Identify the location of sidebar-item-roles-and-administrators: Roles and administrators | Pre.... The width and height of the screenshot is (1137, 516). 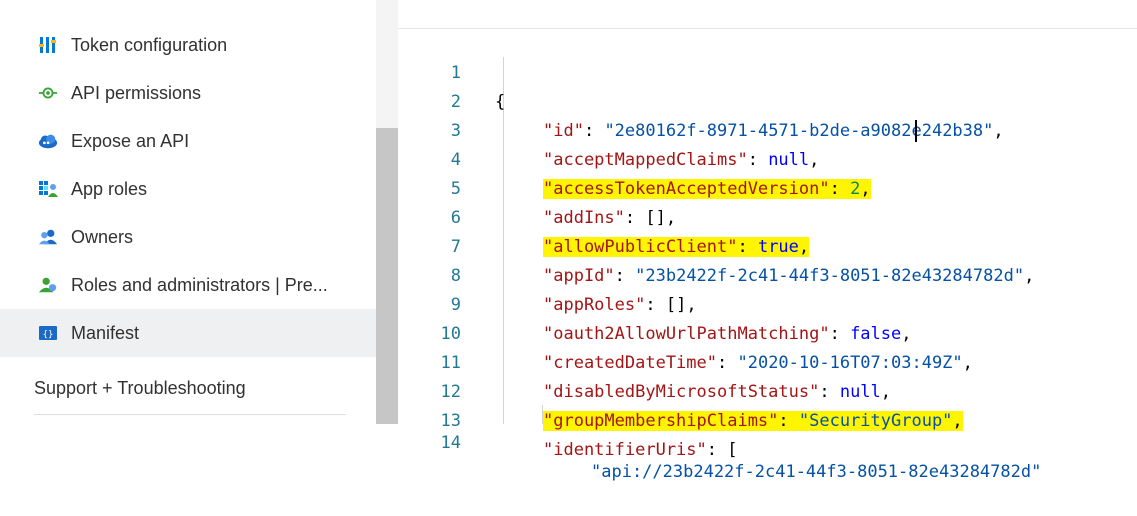
(188, 285).